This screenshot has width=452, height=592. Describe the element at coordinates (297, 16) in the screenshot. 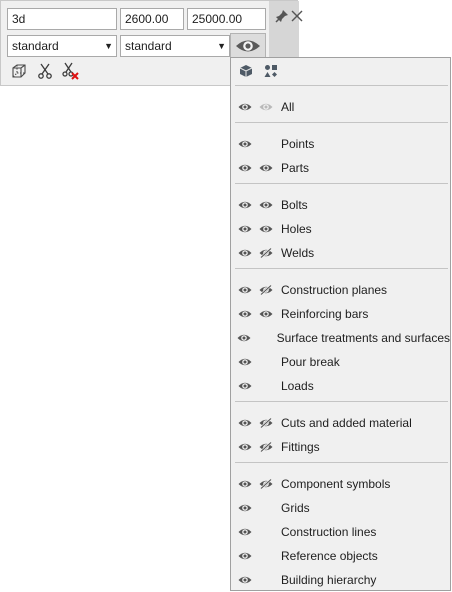

I see `close-icon` at that location.